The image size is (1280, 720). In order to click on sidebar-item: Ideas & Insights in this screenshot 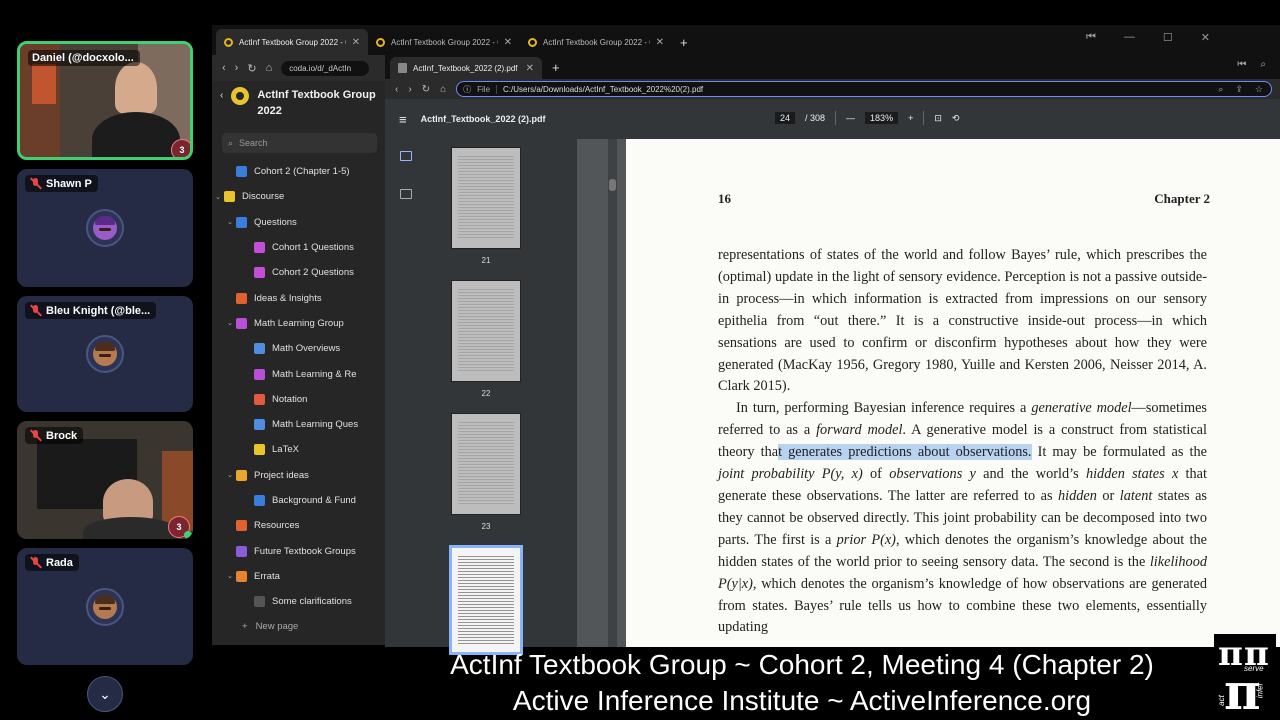, I will do `click(299, 297)`.